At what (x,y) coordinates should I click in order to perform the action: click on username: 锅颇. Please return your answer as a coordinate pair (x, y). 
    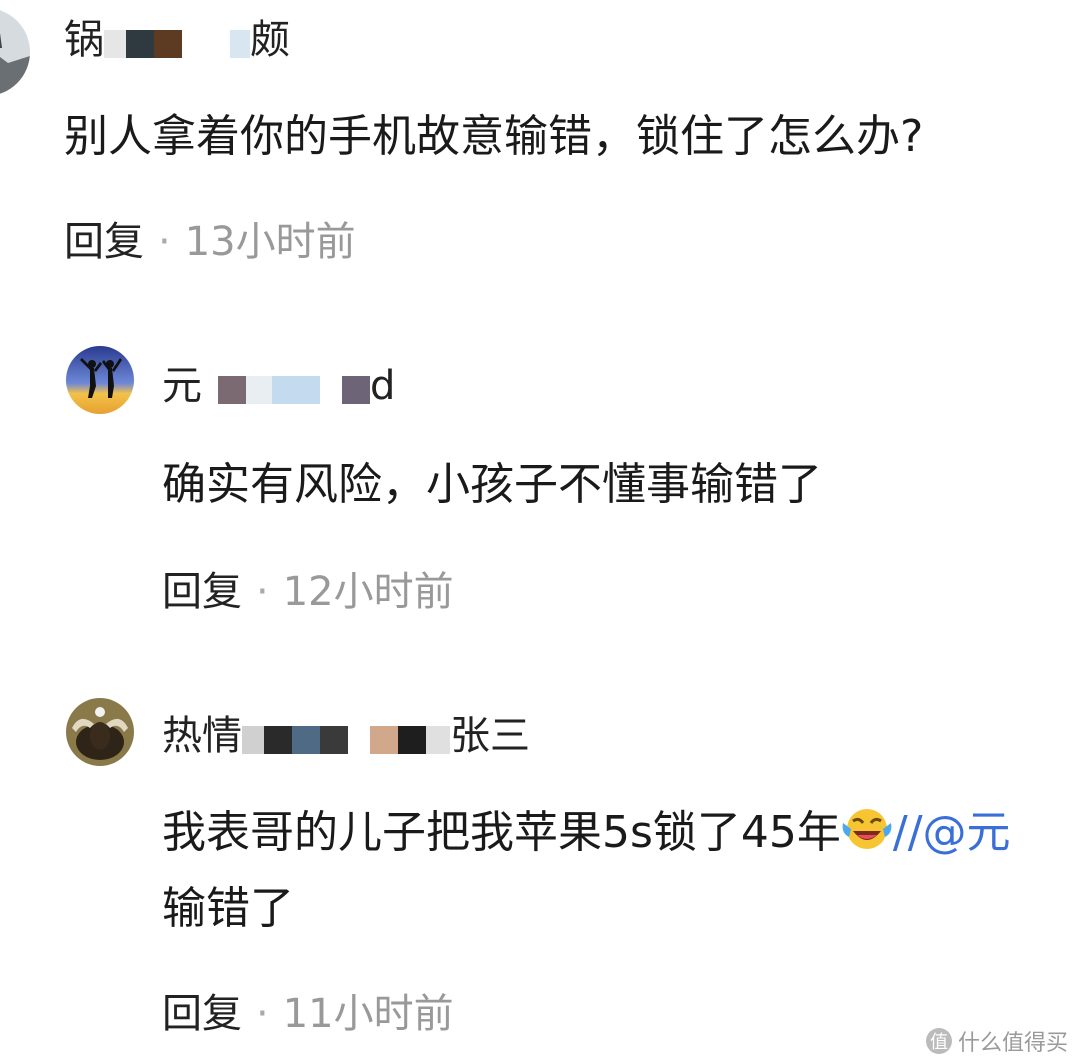
    Looking at the image, I should click on (177, 41).